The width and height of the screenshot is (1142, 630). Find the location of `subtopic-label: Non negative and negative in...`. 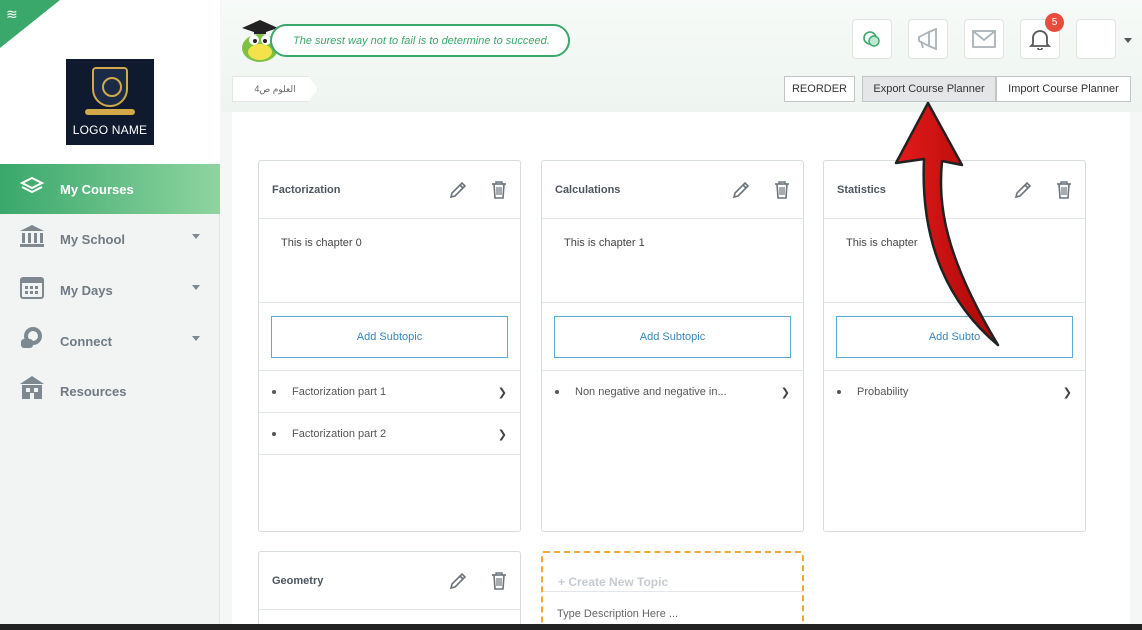

subtopic-label: Non negative and negative in... is located at coordinates (651, 392).